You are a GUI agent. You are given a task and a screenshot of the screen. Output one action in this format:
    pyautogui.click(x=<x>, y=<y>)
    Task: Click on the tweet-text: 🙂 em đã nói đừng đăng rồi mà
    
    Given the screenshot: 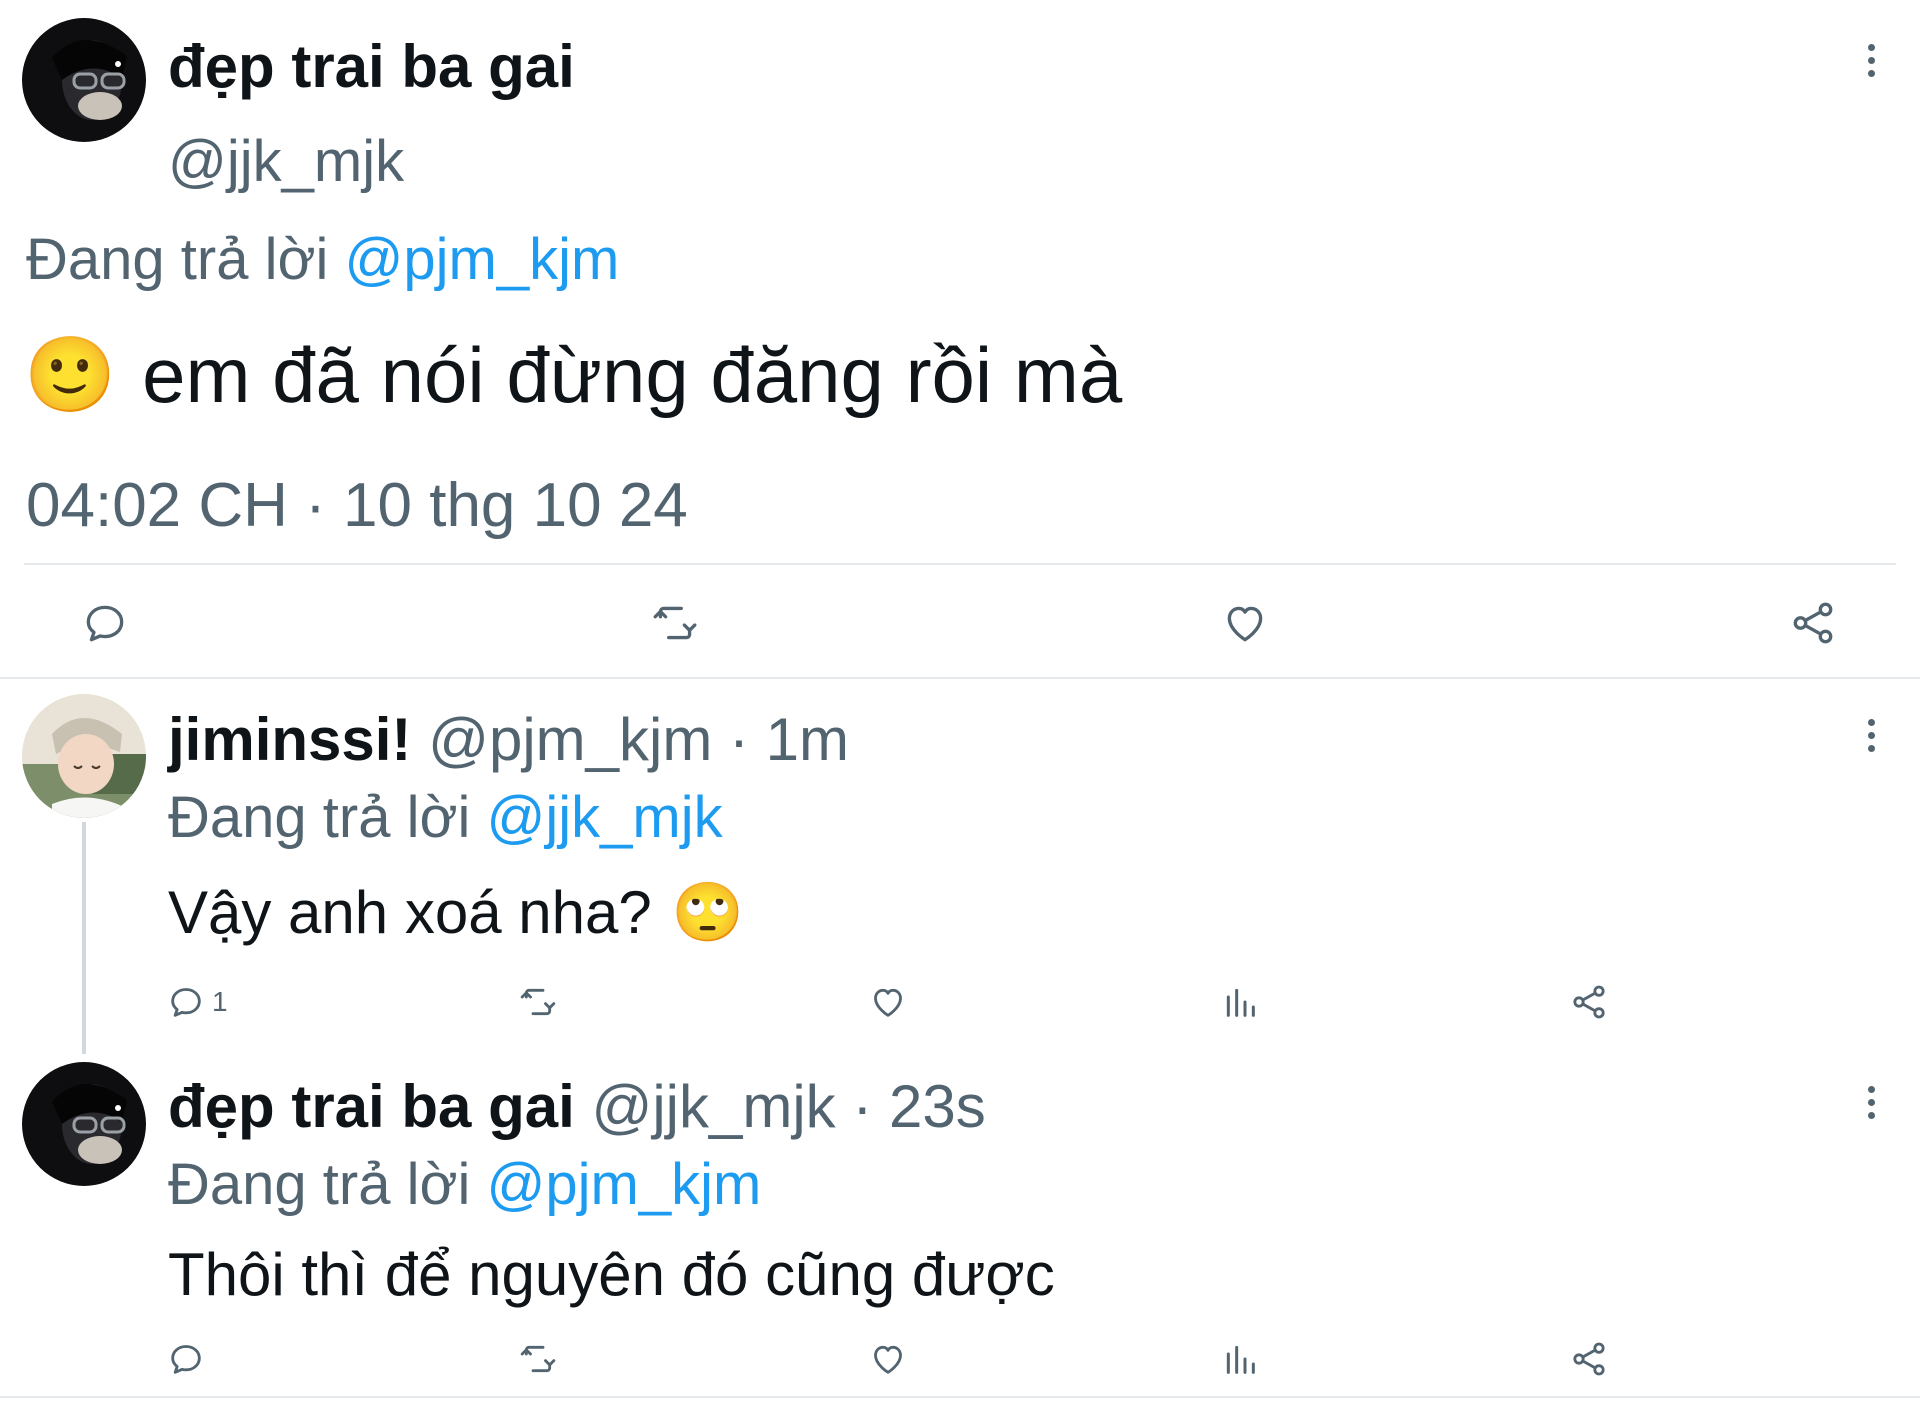 What is the action you would take?
    pyautogui.click(x=573, y=375)
    